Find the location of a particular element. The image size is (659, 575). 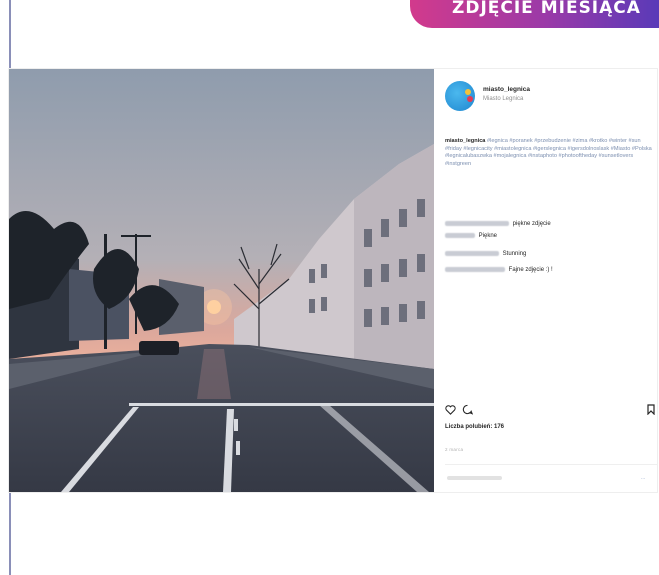

likes-count: Liczba polubień: 176 is located at coordinates (474, 427).